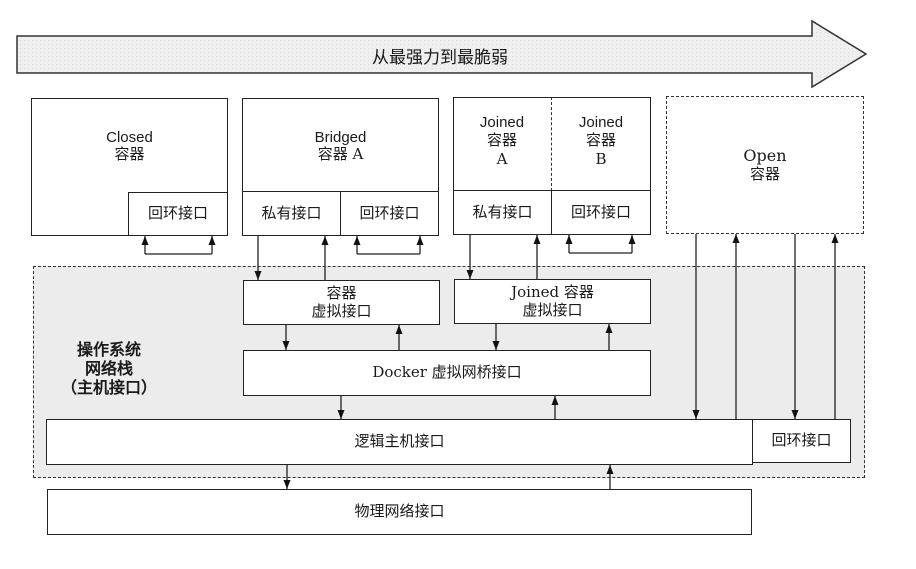  Describe the element at coordinates (764, 173) in the screenshot. I see `open-container-subtitle: 容器` at that location.